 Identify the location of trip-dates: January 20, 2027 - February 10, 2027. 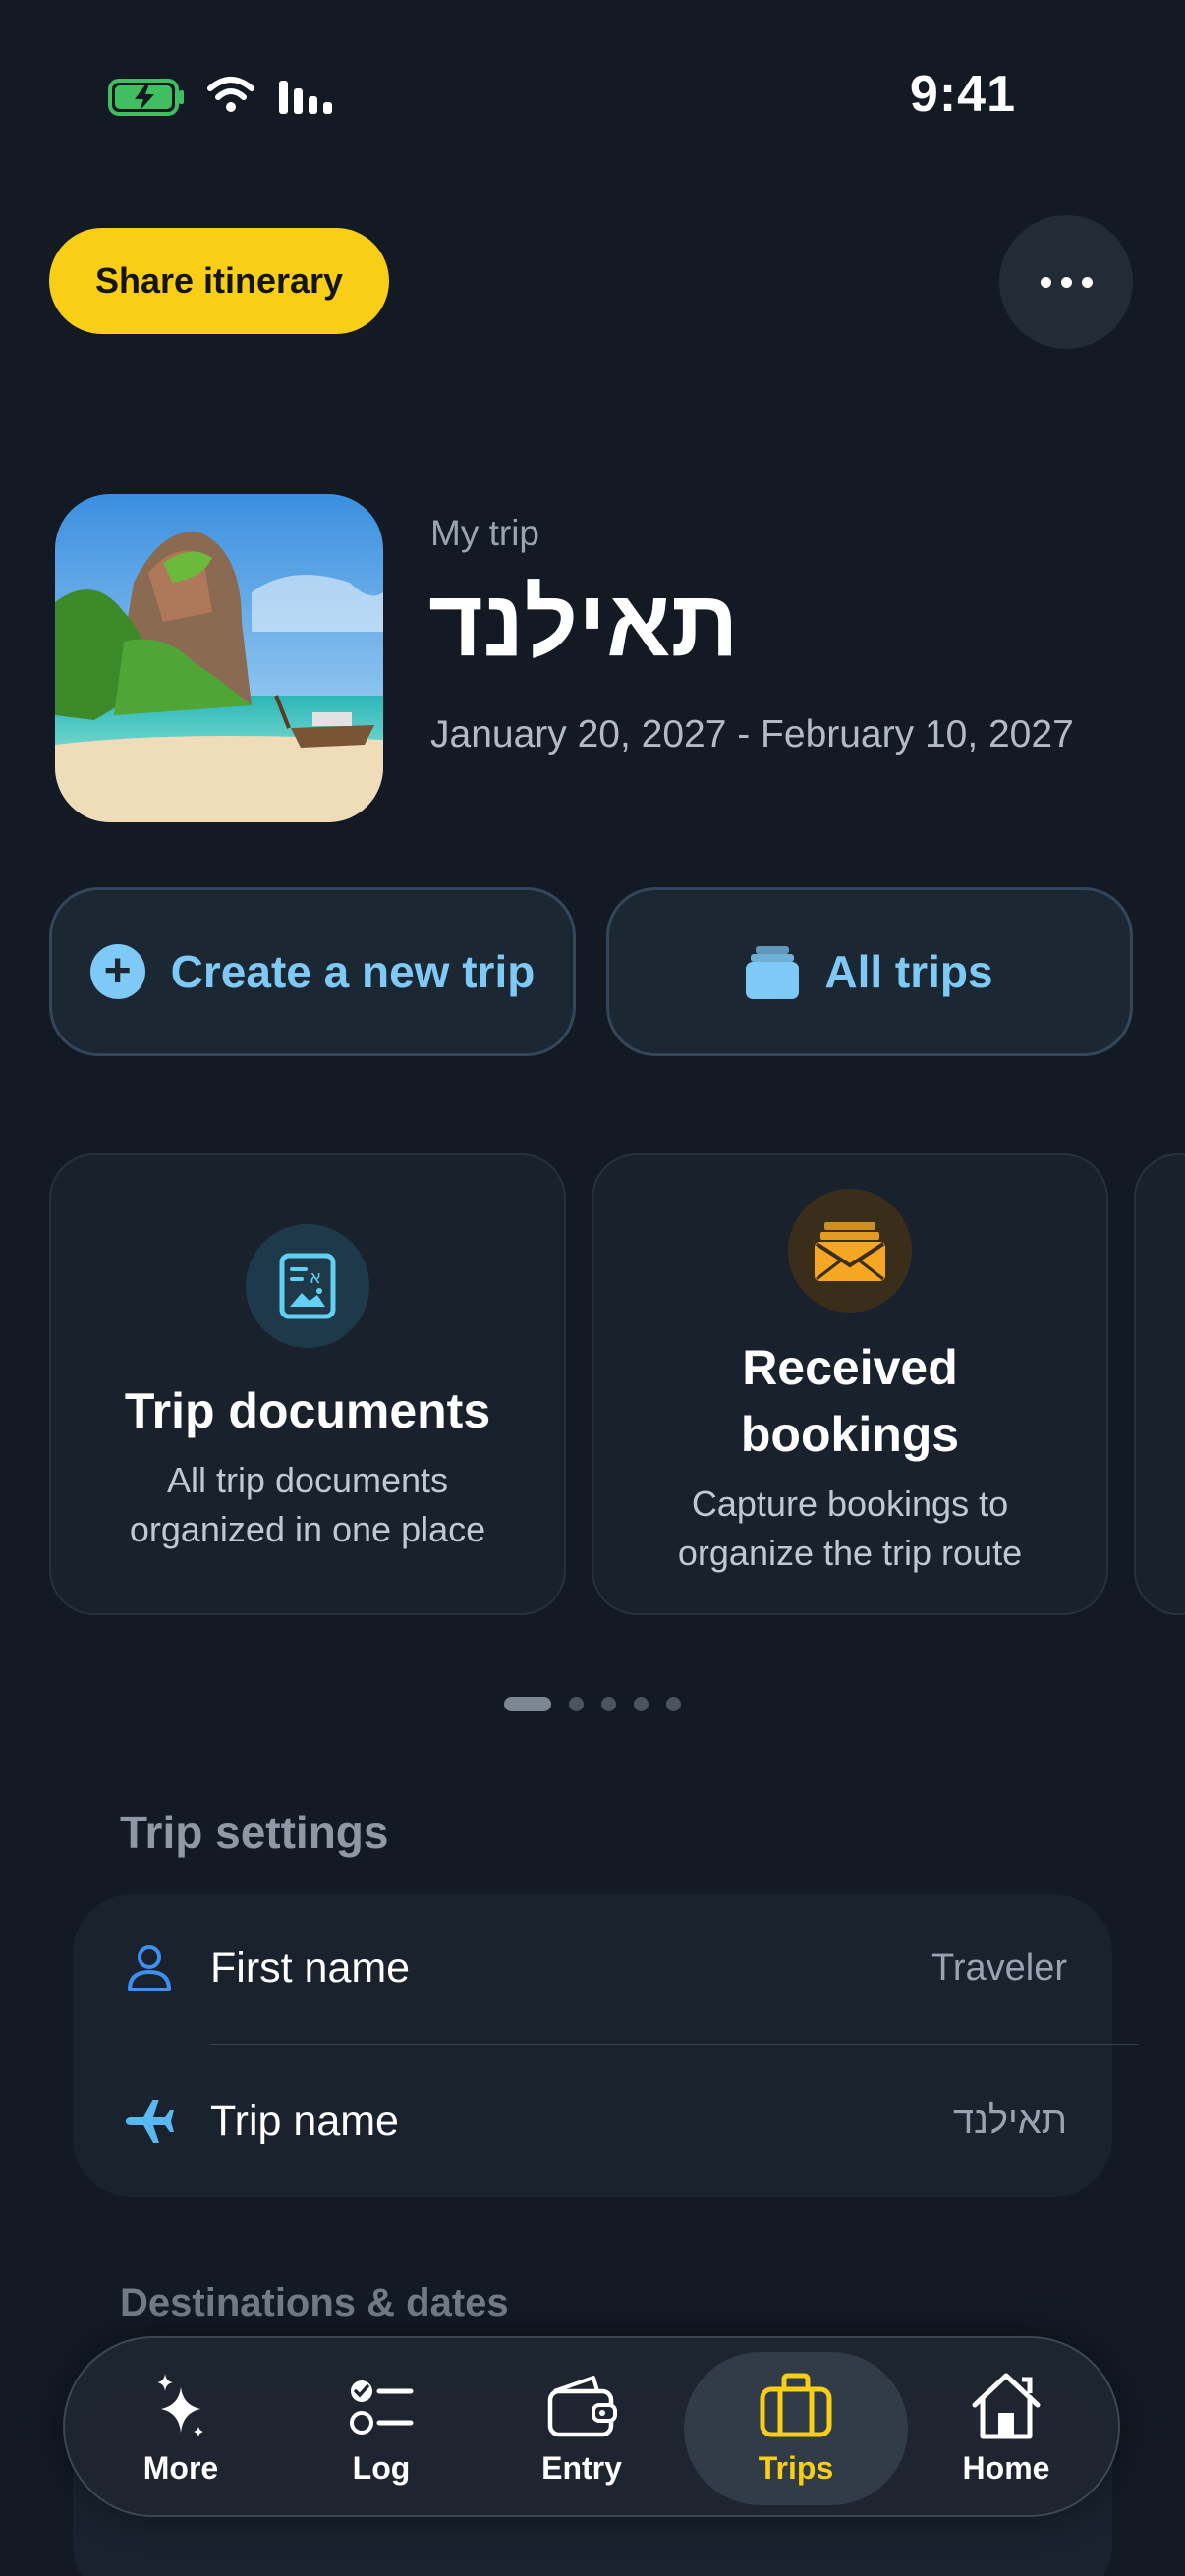
(752, 734).